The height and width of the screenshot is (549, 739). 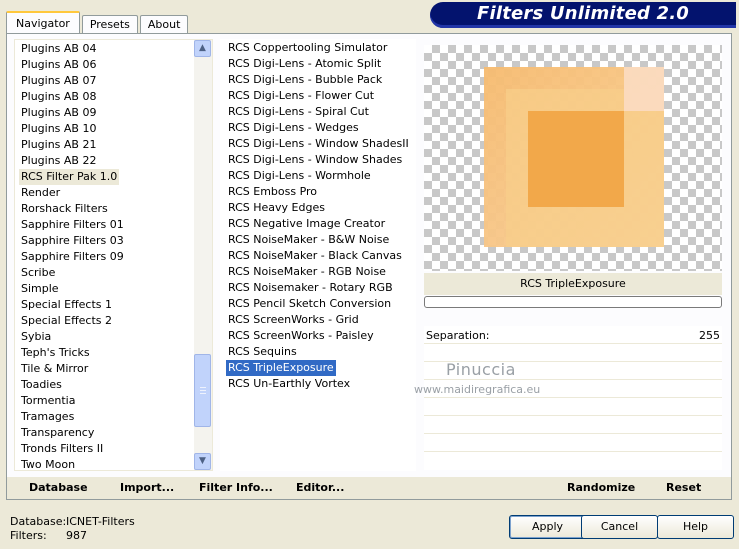 I want to click on progress-bar, so click(x=573, y=302).